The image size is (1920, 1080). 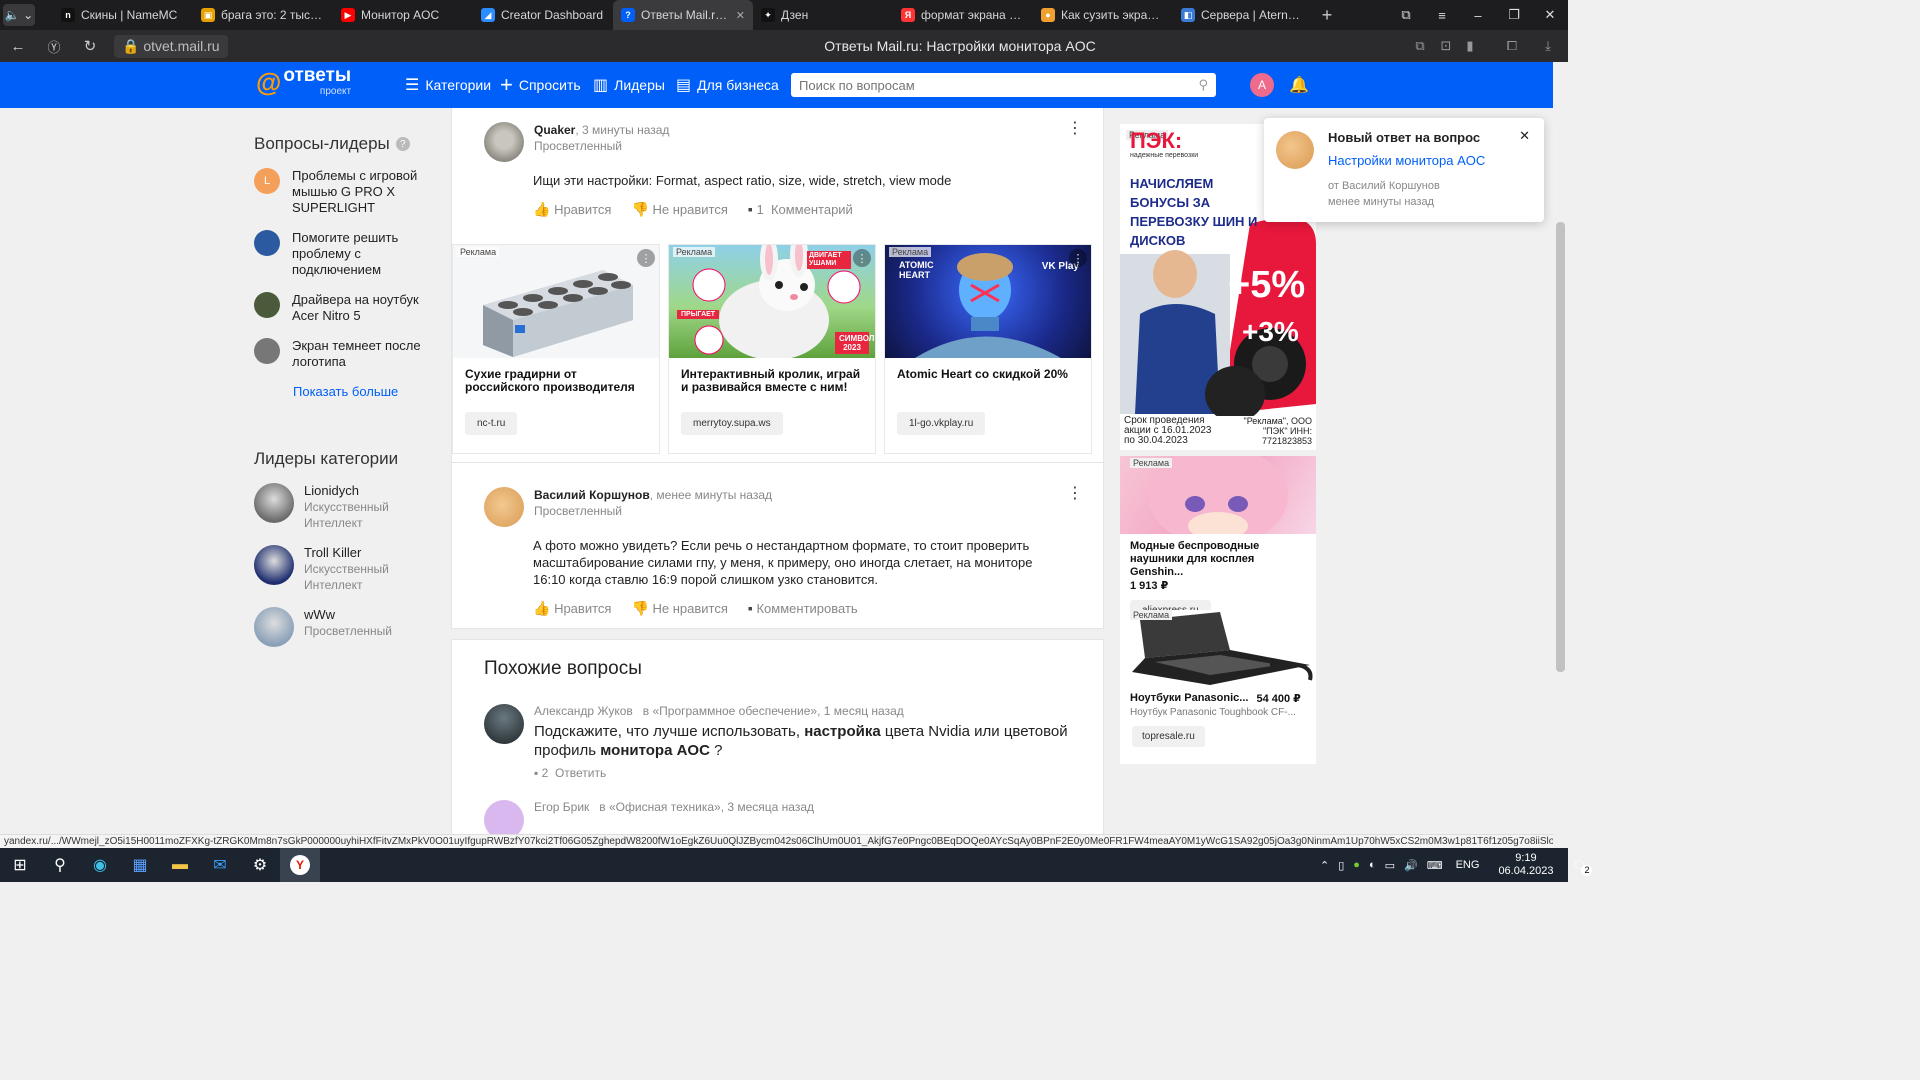 I want to click on user-avatar: A, so click(x=1262, y=85).